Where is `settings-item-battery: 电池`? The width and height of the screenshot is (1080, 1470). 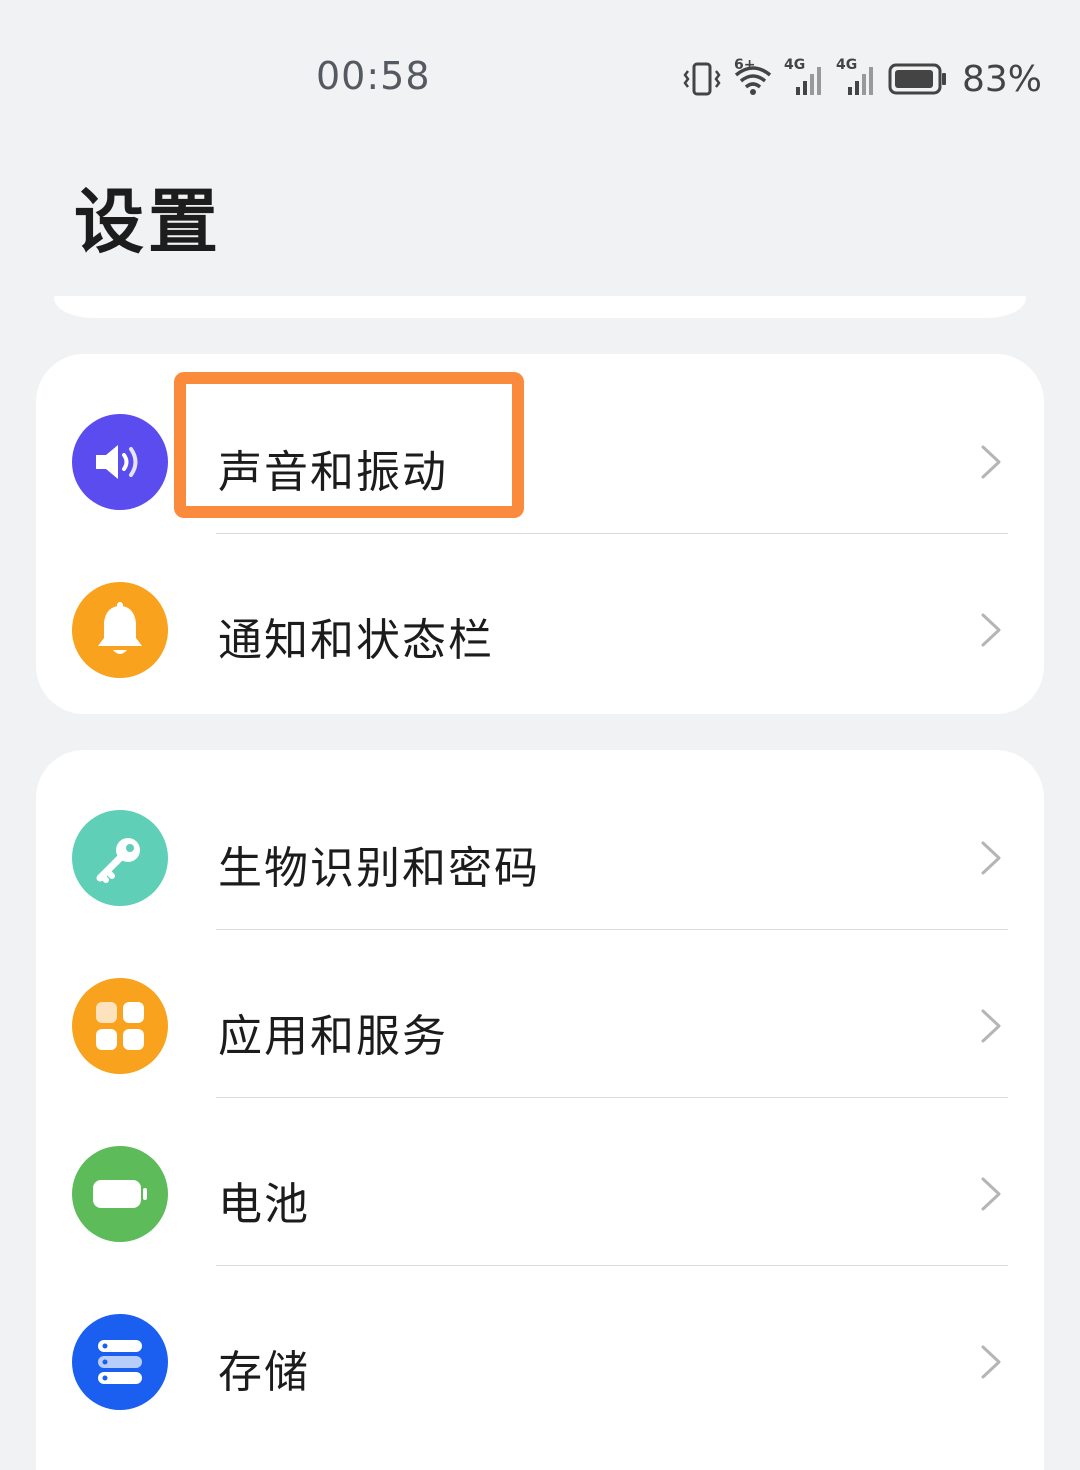 settings-item-battery: 电池 is located at coordinates (540, 1182).